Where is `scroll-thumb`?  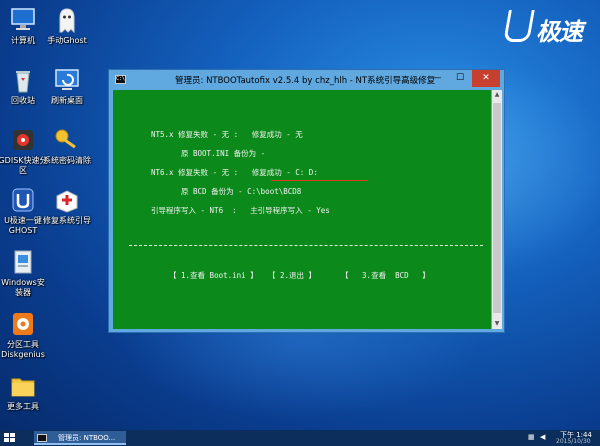
scroll-thumb is located at coordinates (497, 208).